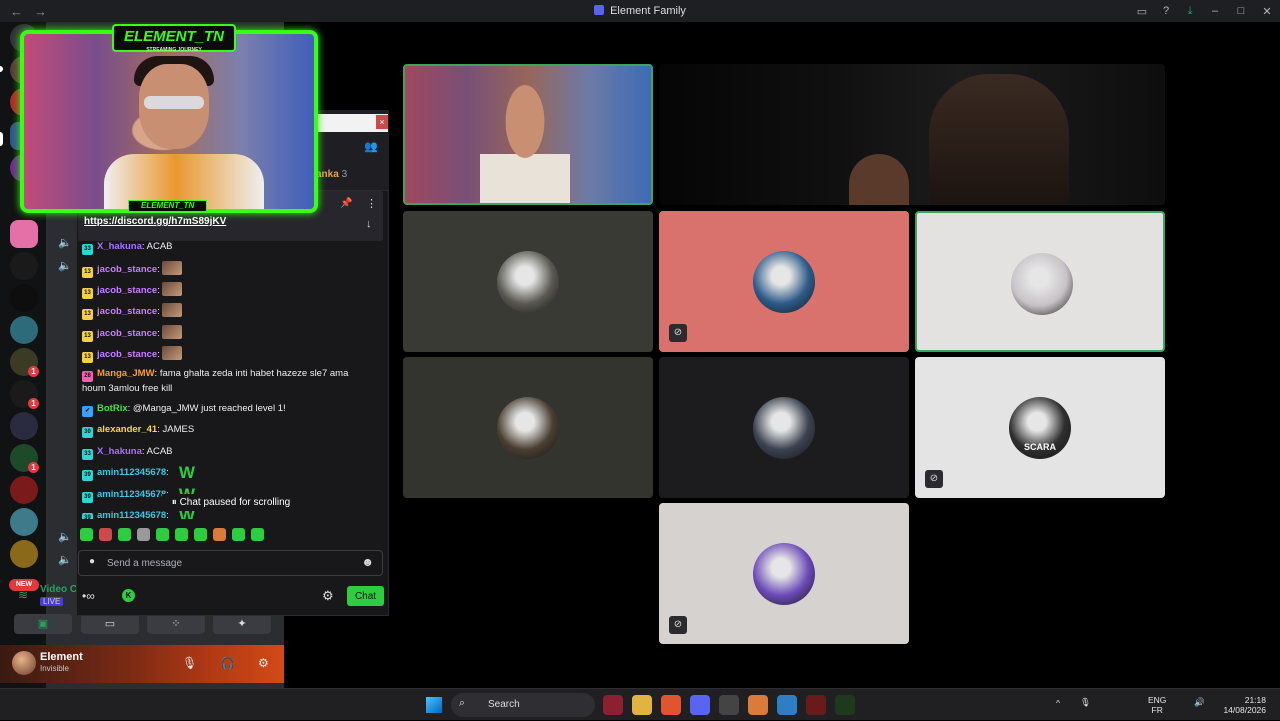 The width and height of the screenshot is (1280, 721). Describe the element at coordinates (1267, 11) in the screenshot. I see `close-button: ✕` at that location.